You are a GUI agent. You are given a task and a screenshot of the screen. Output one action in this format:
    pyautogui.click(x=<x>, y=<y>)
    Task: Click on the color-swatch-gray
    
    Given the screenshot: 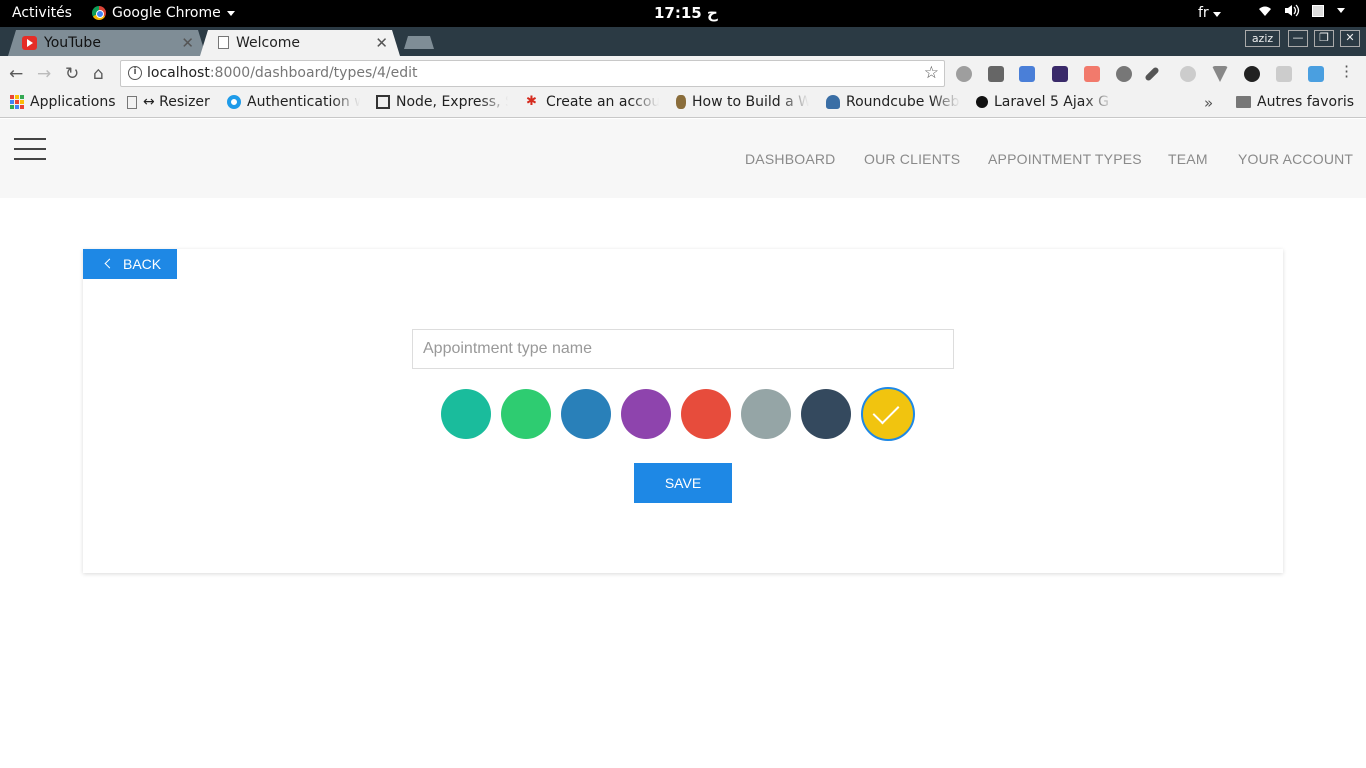 What is the action you would take?
    pyautogui.click(x=766, y=414)
    